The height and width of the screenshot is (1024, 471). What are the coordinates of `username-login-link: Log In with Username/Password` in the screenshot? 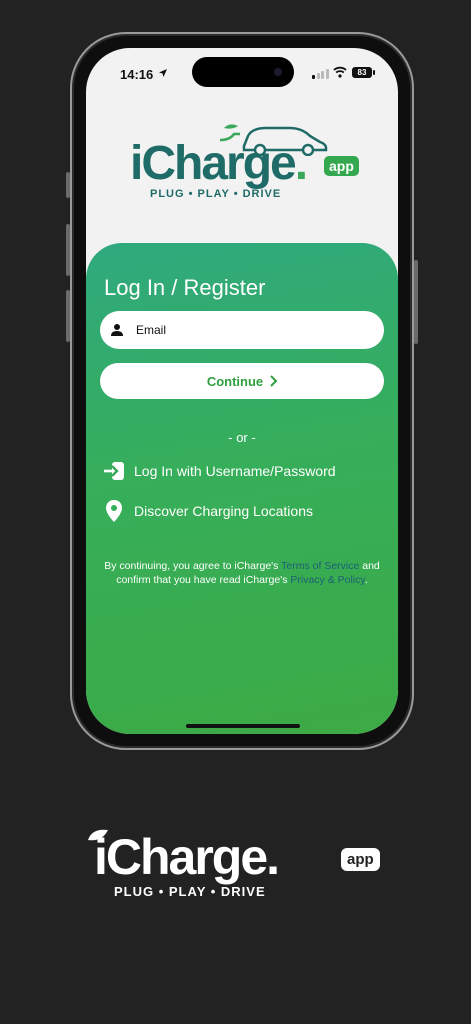 It's located at (219, 471).